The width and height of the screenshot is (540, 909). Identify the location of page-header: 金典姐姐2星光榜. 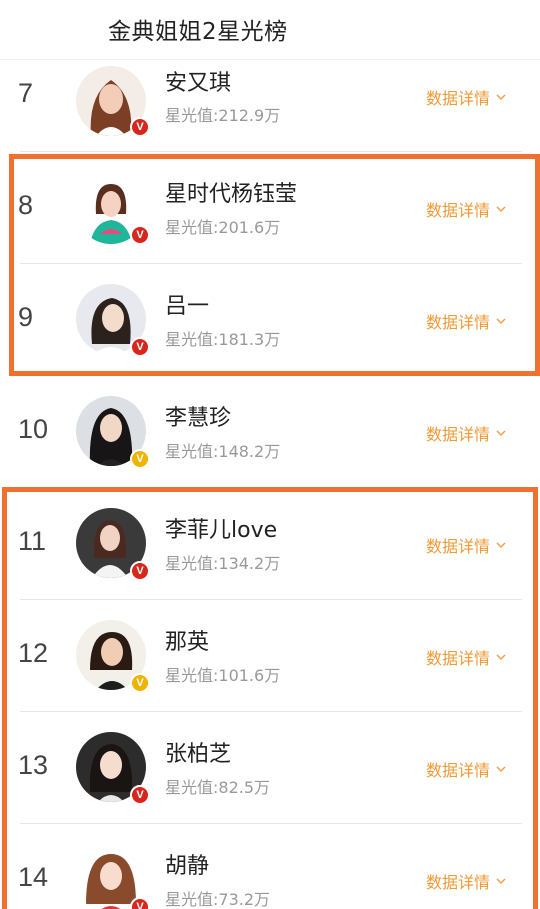
(270, 30).